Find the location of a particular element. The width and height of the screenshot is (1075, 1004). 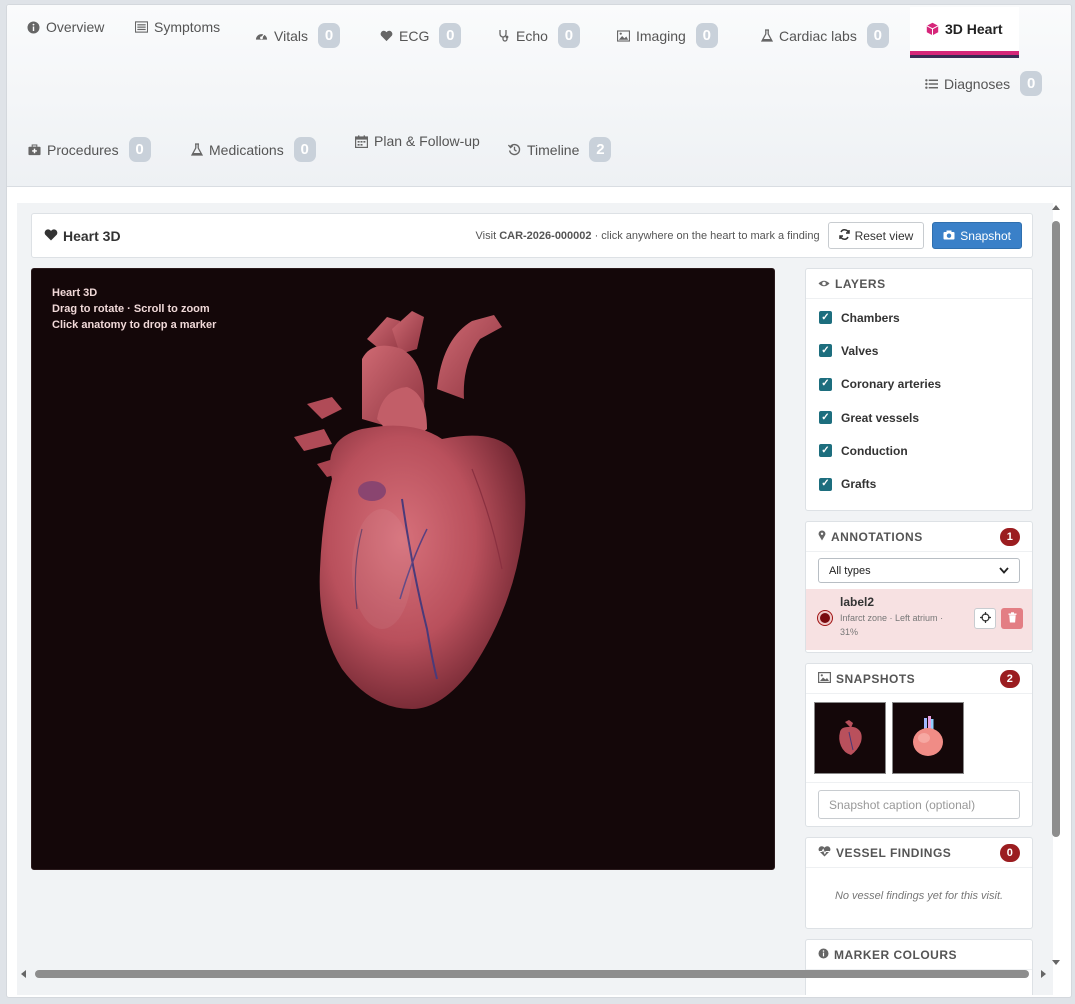

marker-colours-title: MARKER COLOURS is located at coordinates (895, 954).